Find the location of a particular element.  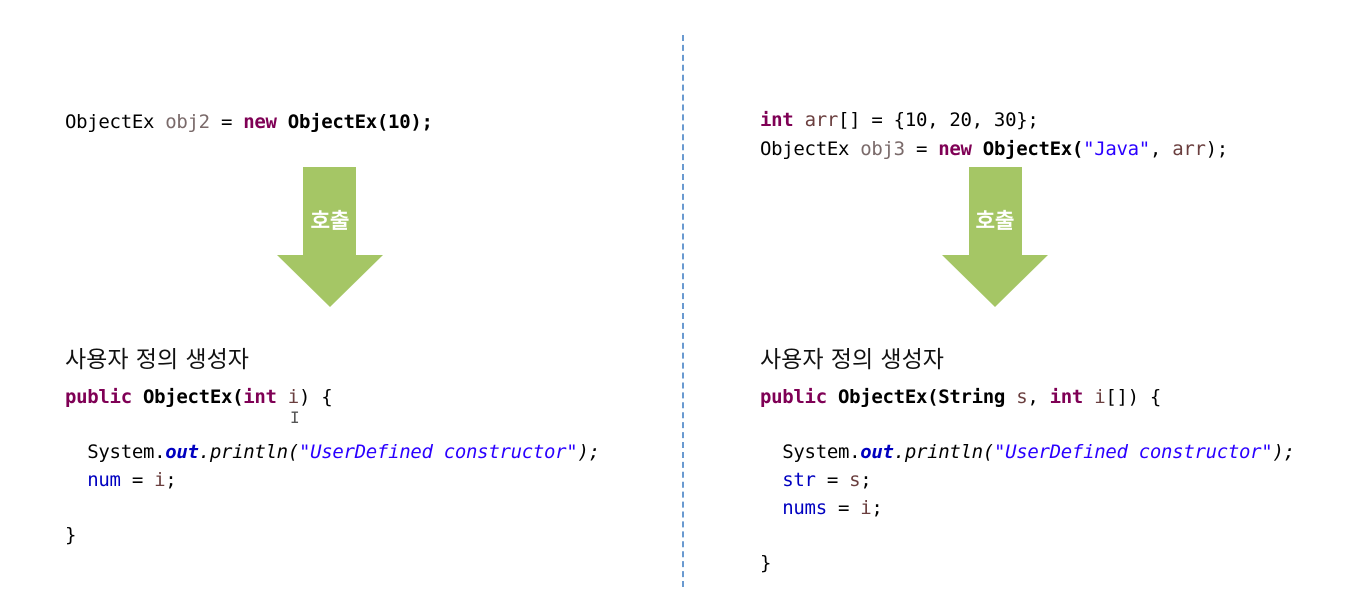

code-token: [] = {10, 20, 30}; is located at coordinates (938, 120).